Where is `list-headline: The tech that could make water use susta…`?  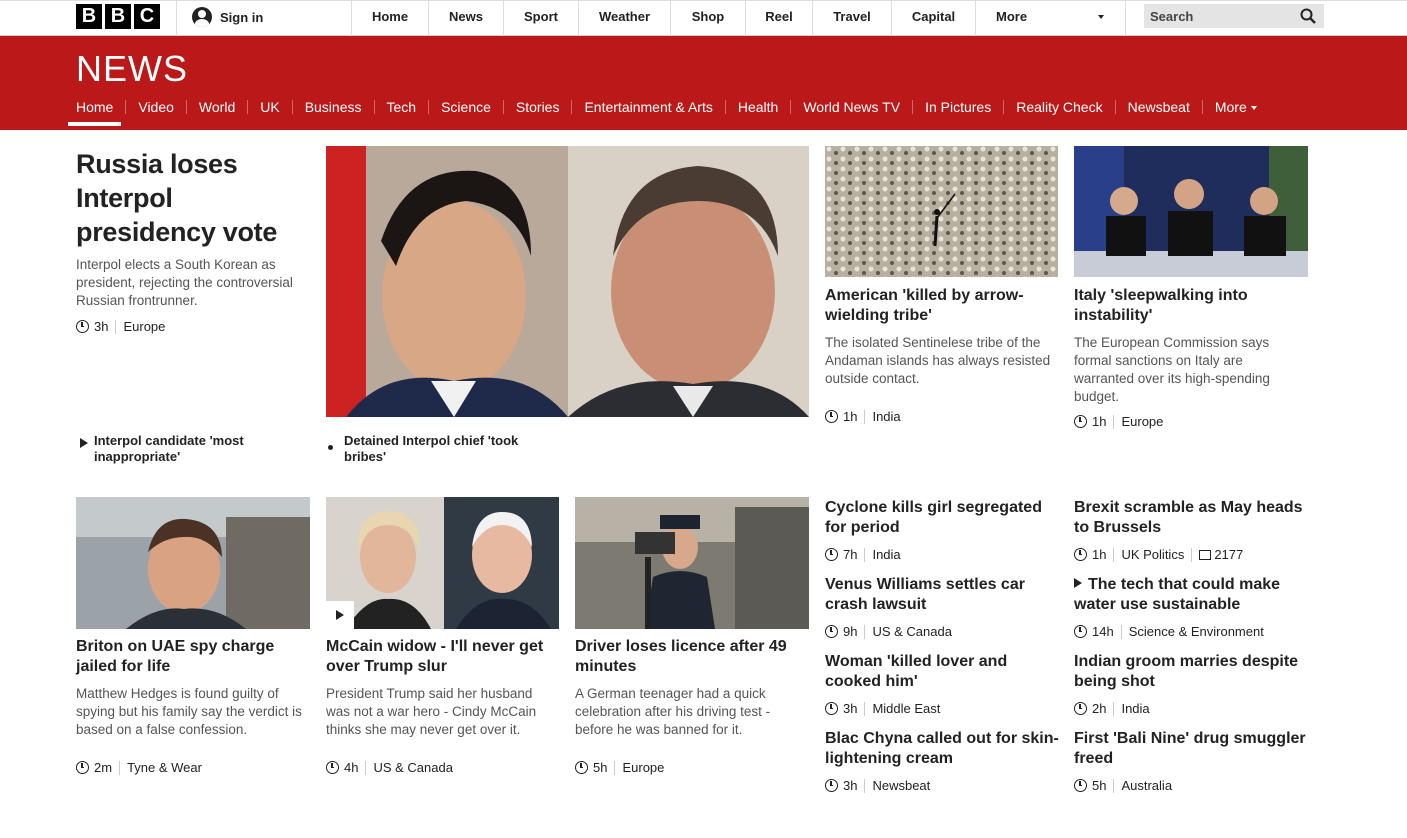 list-headline: The tech that could make water use susta… is located at coordinates (1194, 595).